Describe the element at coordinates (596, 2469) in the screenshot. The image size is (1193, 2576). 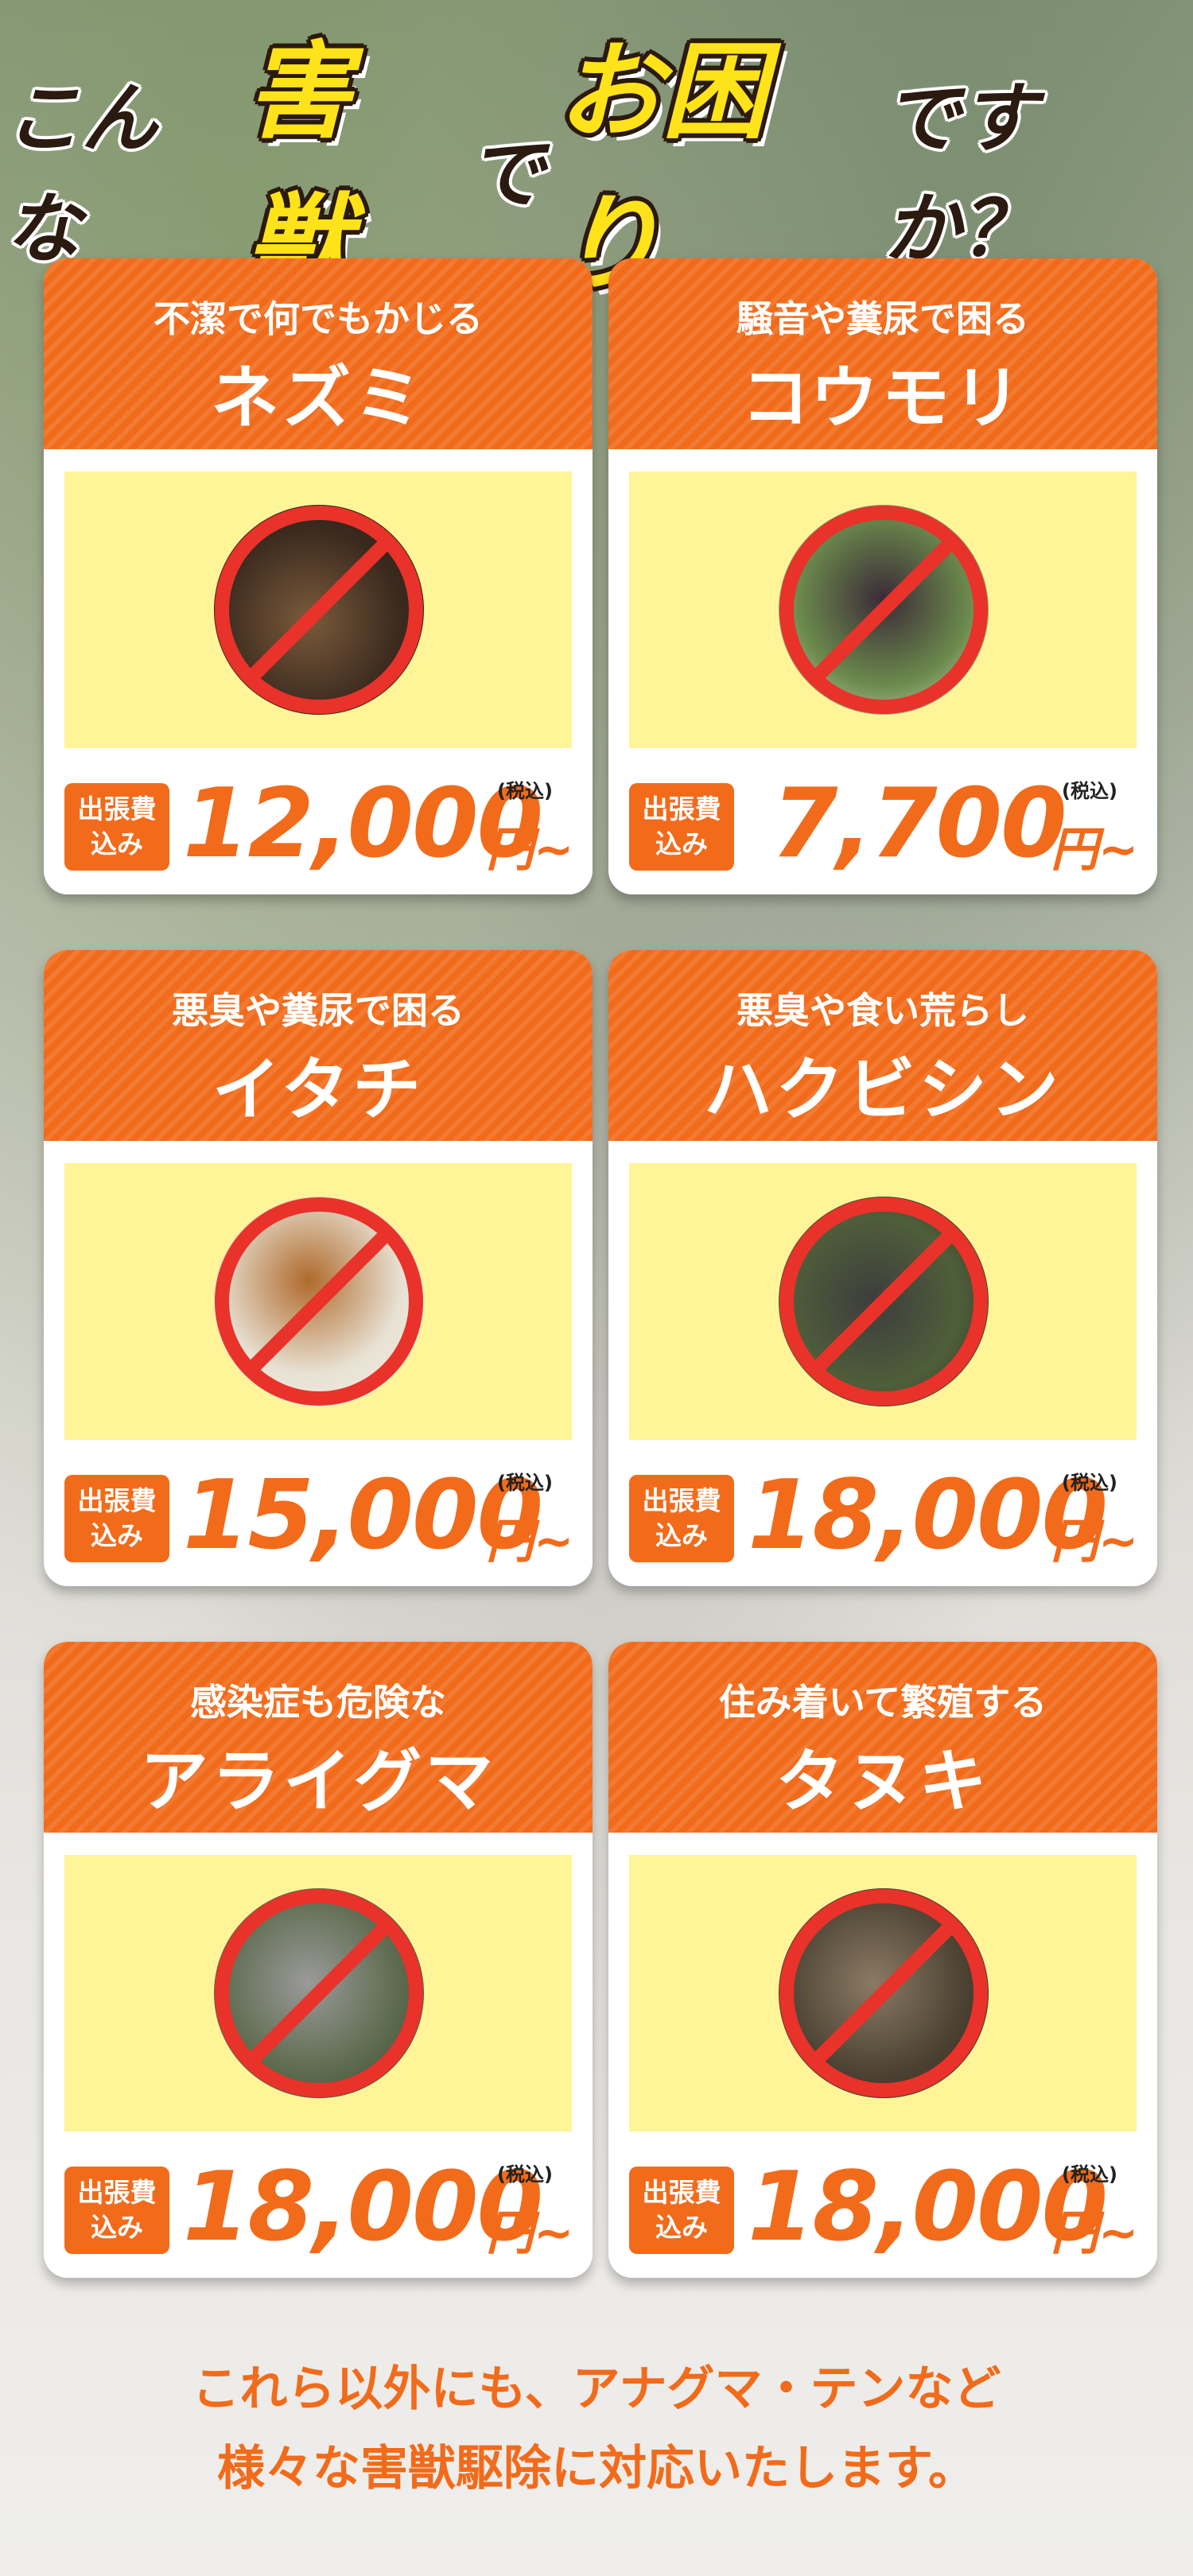
I see `footer-line-2: 様々な害獣駆除に対応いたします。` at that location.